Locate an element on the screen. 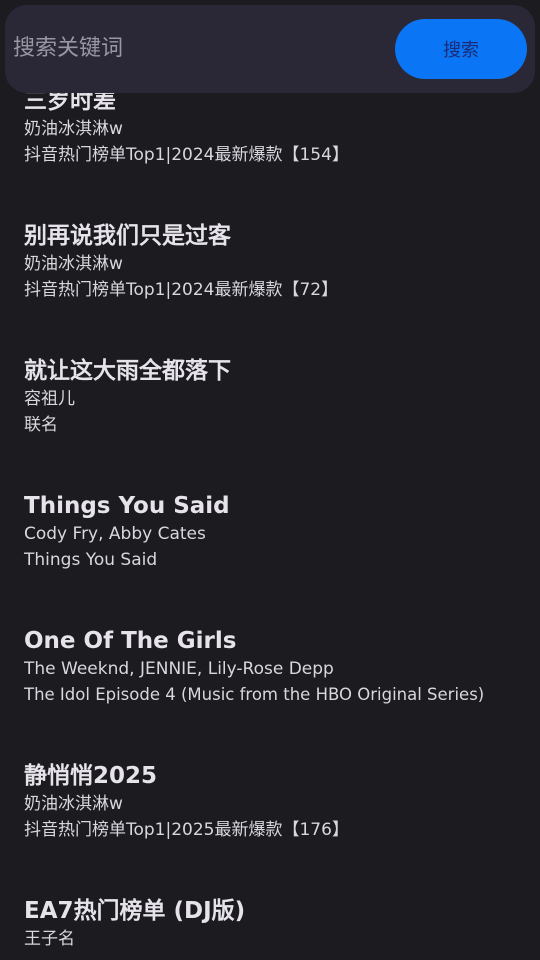  song-title: Things You Said is located at coordinates (127, 506).